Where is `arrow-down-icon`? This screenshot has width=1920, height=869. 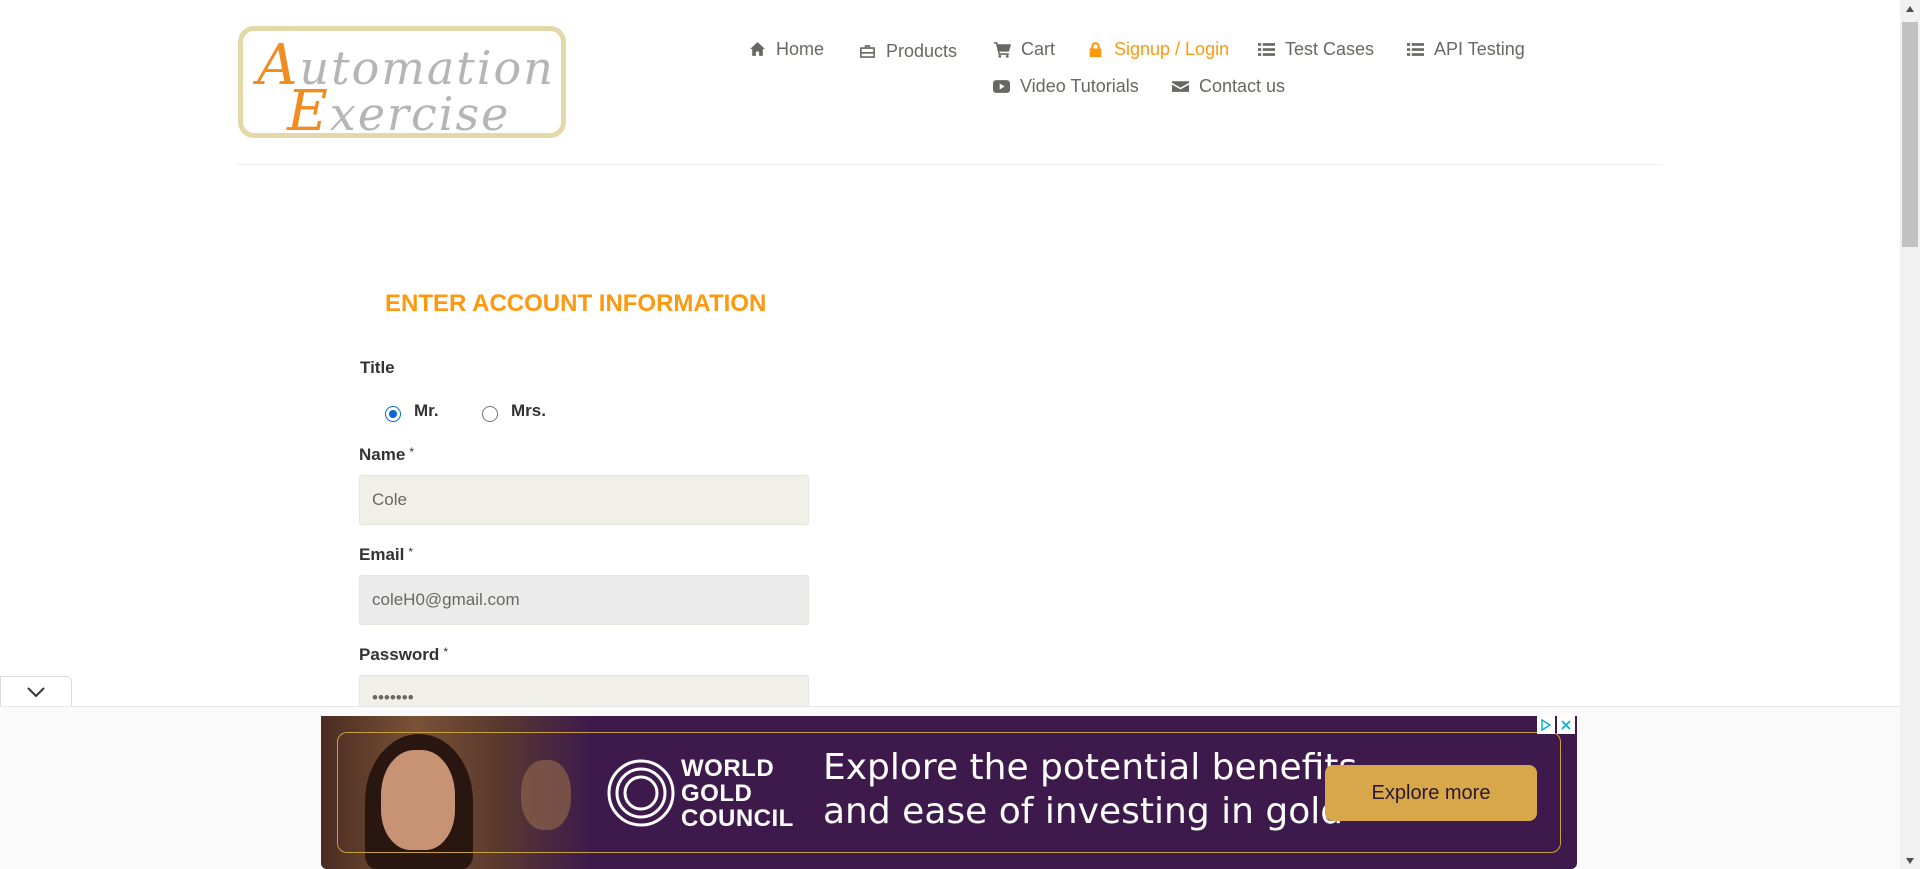 arrow-down-icon is located at coordinates (1910, 860).